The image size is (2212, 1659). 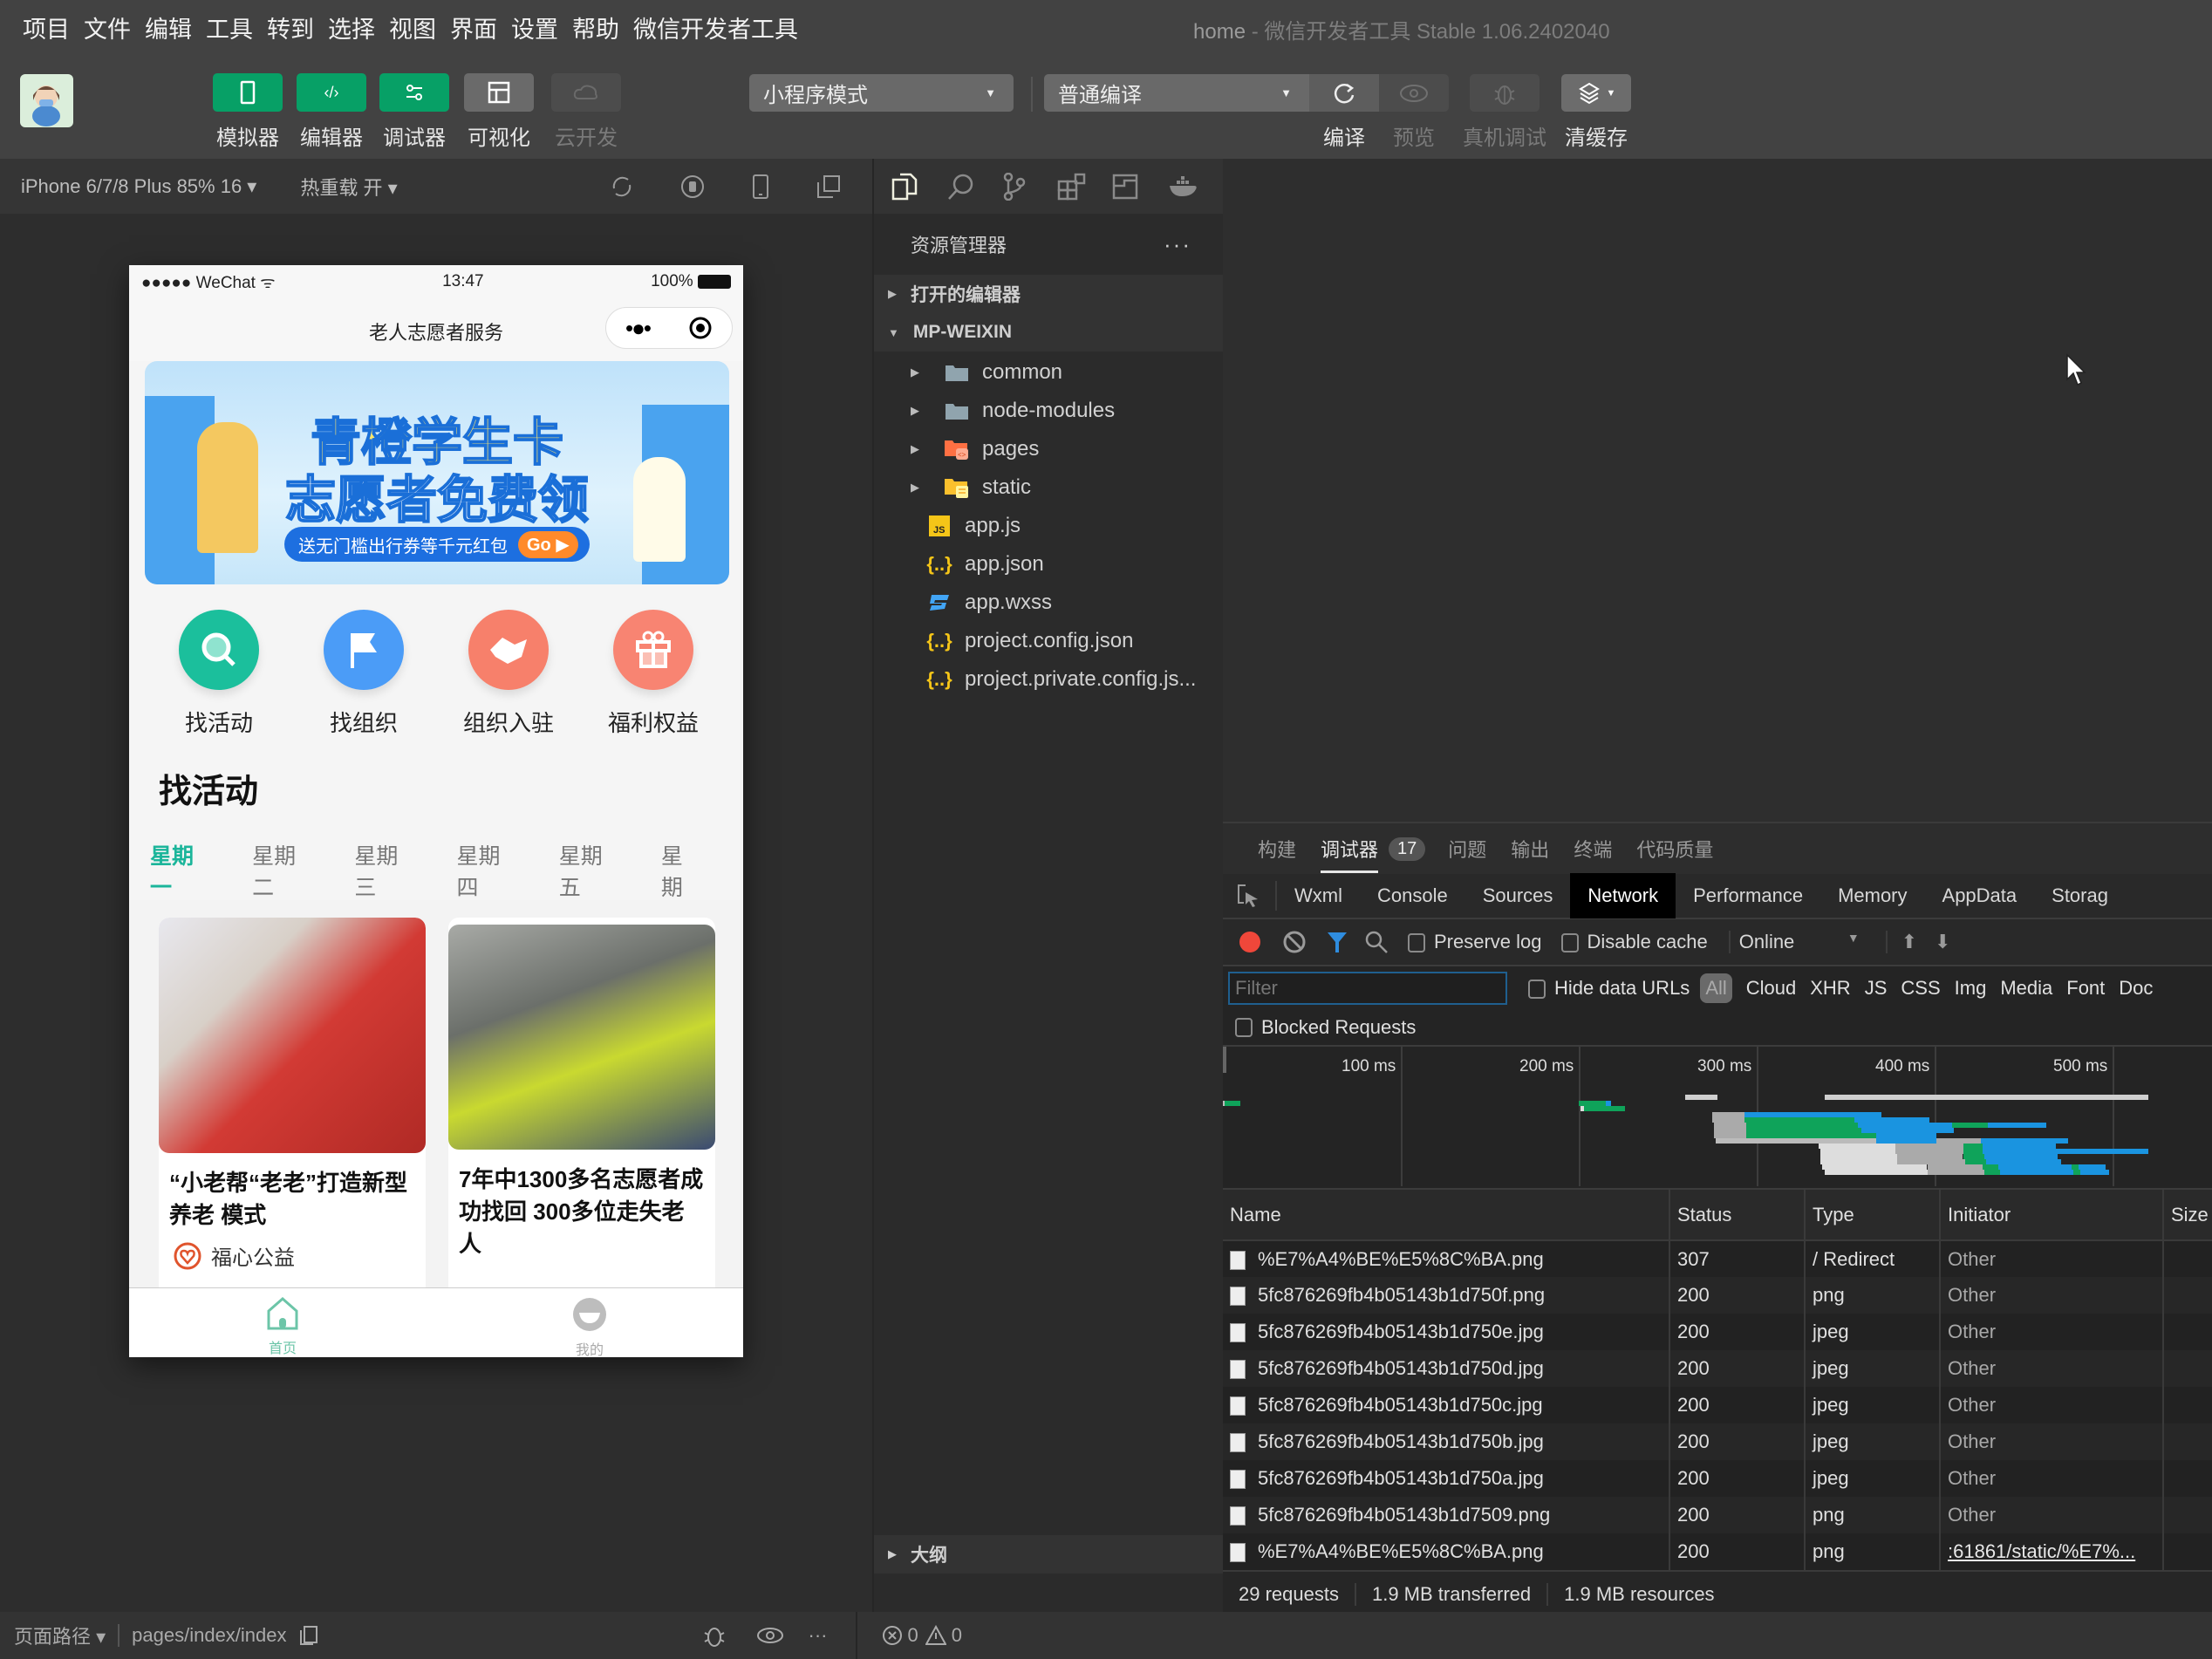 I want to click on clear-icon, so click(x=1294, y=942).